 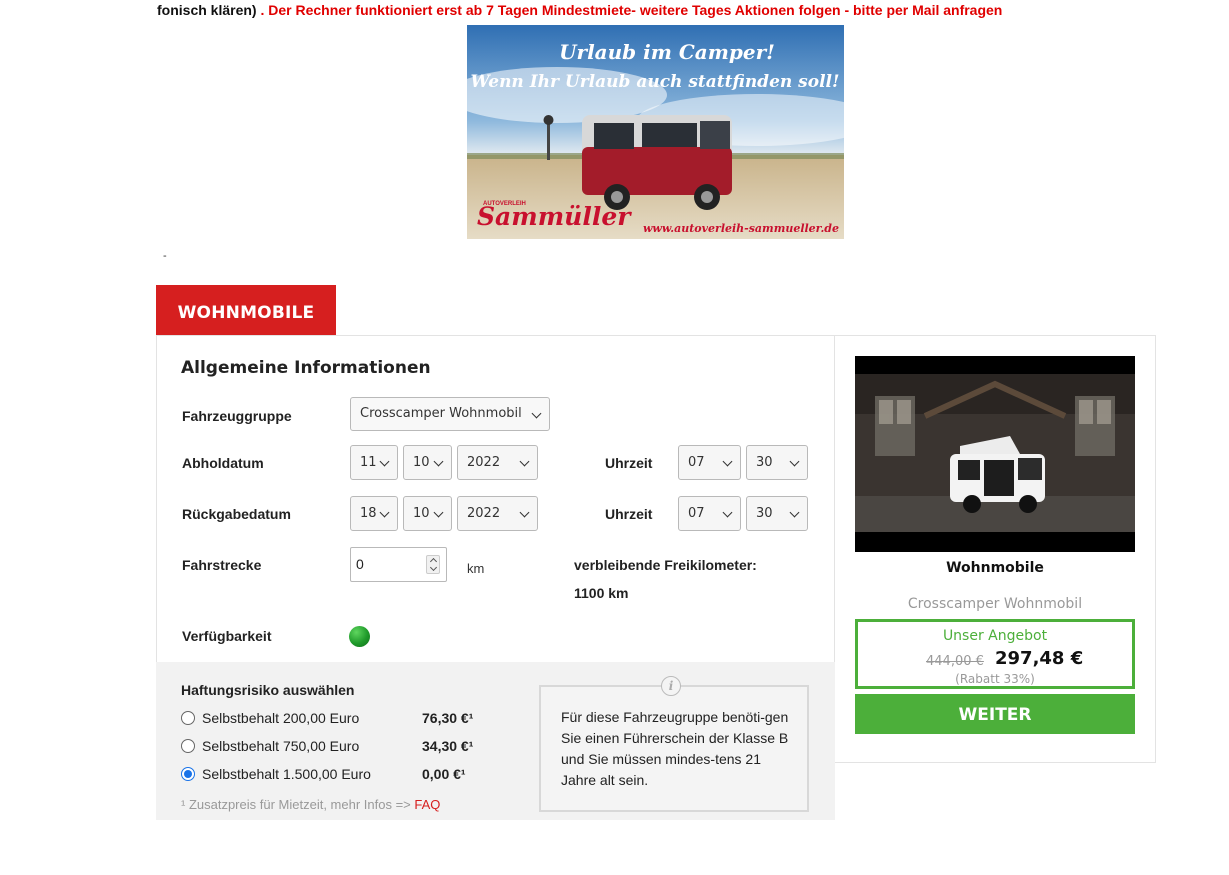 What do you see at coordinates (667, 52) in the screenshot?
I see `banner-headline-1: Urlaub im Camper!` at bounding box center [667, 52].